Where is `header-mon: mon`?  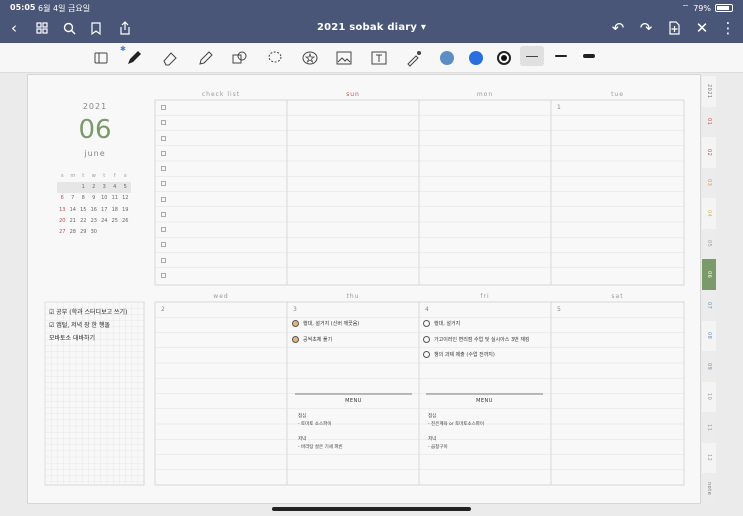 header-mon: mon is located at coordinates (485, 94).